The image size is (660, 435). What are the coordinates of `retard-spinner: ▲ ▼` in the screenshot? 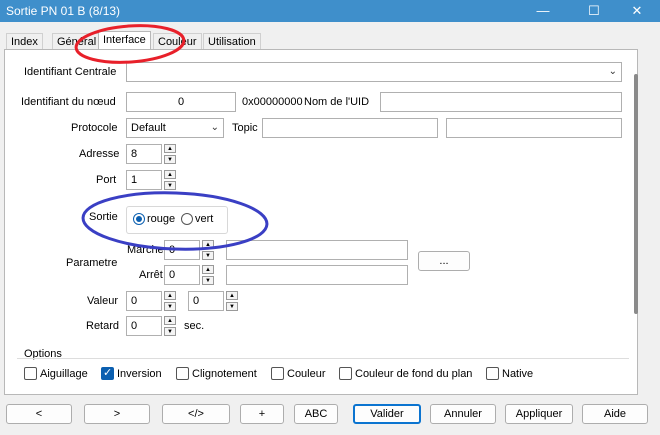 It's located at (170, 326).